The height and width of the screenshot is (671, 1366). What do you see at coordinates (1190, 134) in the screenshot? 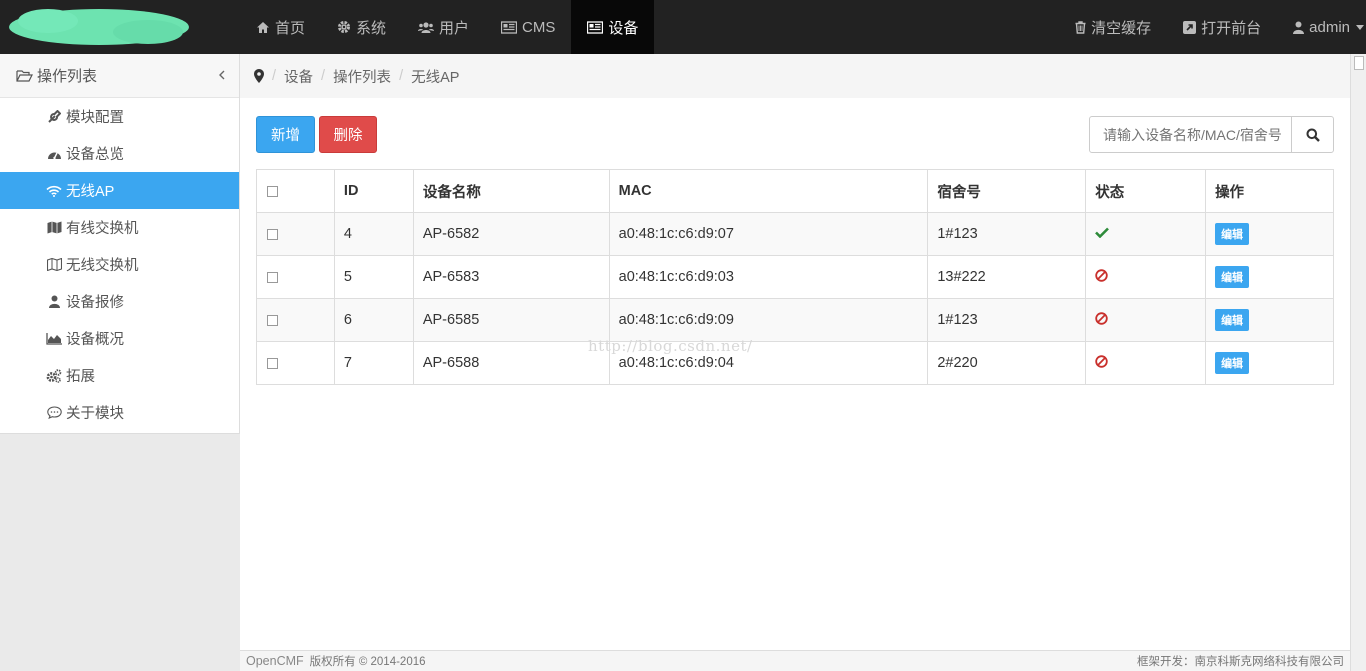
I see `search-input` at bounding box center [1190, 134].